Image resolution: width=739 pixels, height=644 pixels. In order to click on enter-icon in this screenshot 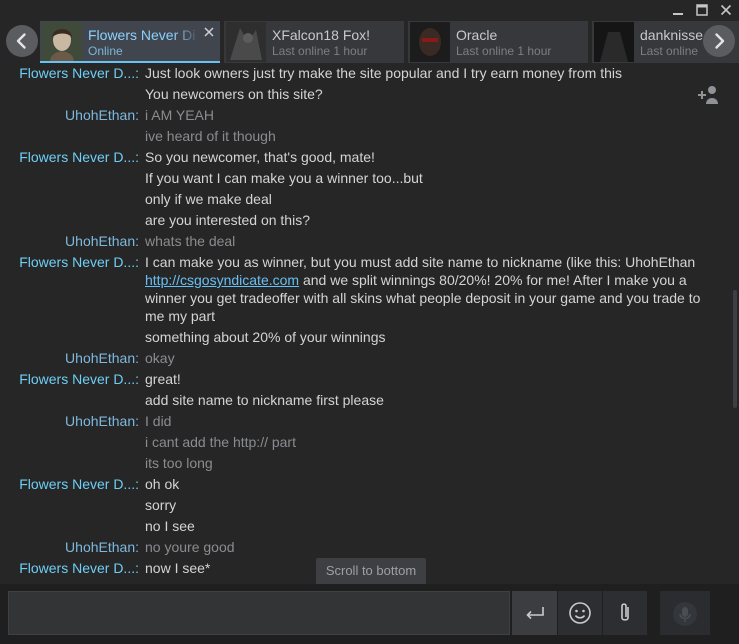, I will do `click(534, 613)`.